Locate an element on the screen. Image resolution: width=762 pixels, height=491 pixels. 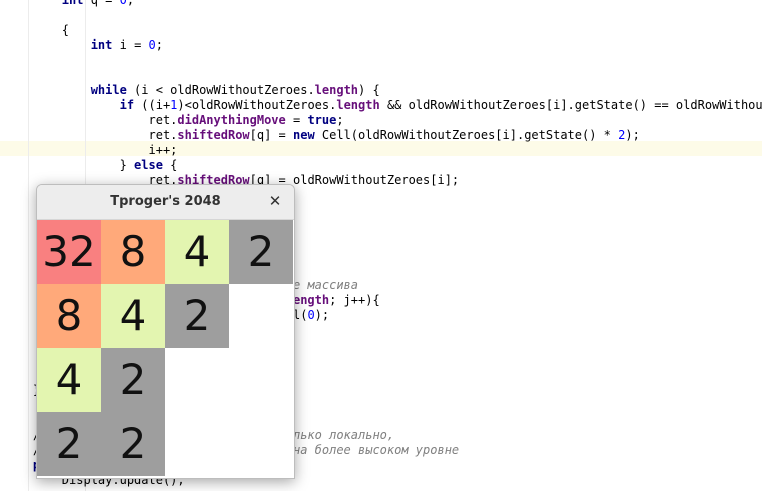
code-token: while is located at coordinates (108, 90).